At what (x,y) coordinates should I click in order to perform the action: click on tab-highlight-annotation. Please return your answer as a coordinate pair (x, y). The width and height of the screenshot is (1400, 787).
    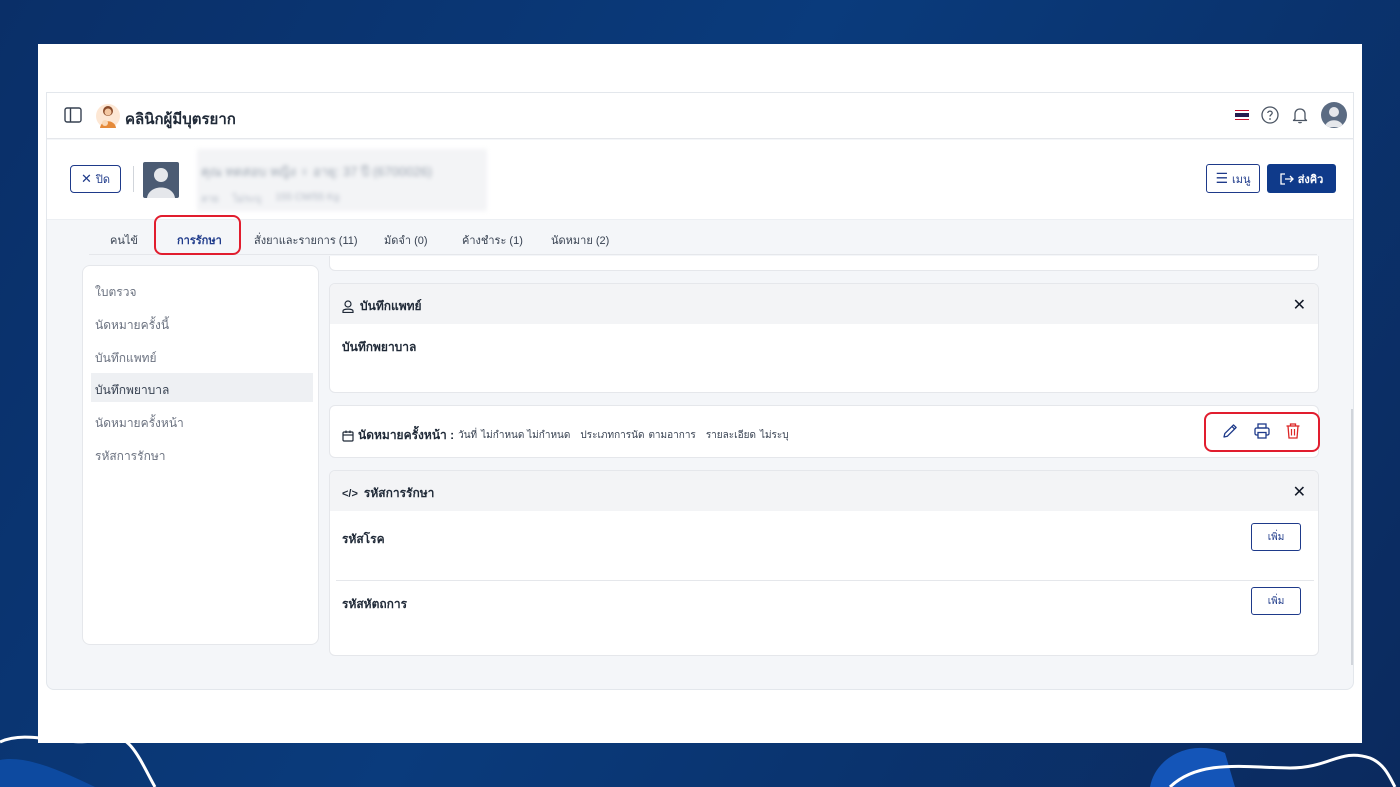
    Looking at the image, I should click on (197, 235).